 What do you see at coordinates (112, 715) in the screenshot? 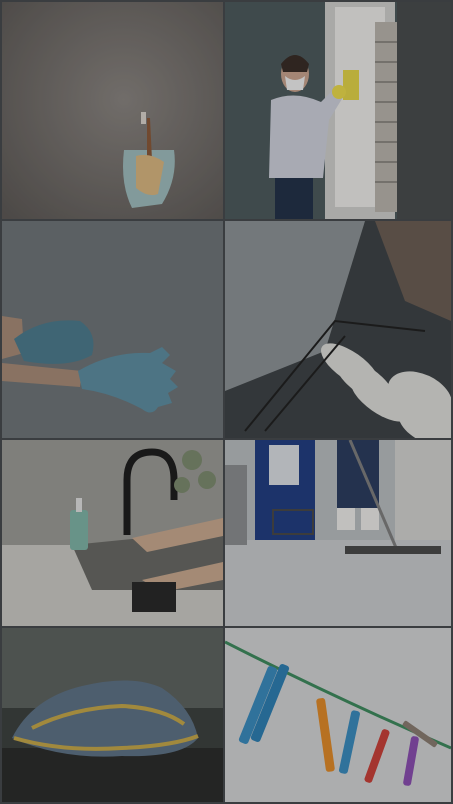
I see `photo-microfiber-cloth` at bounding box center [112, 715].